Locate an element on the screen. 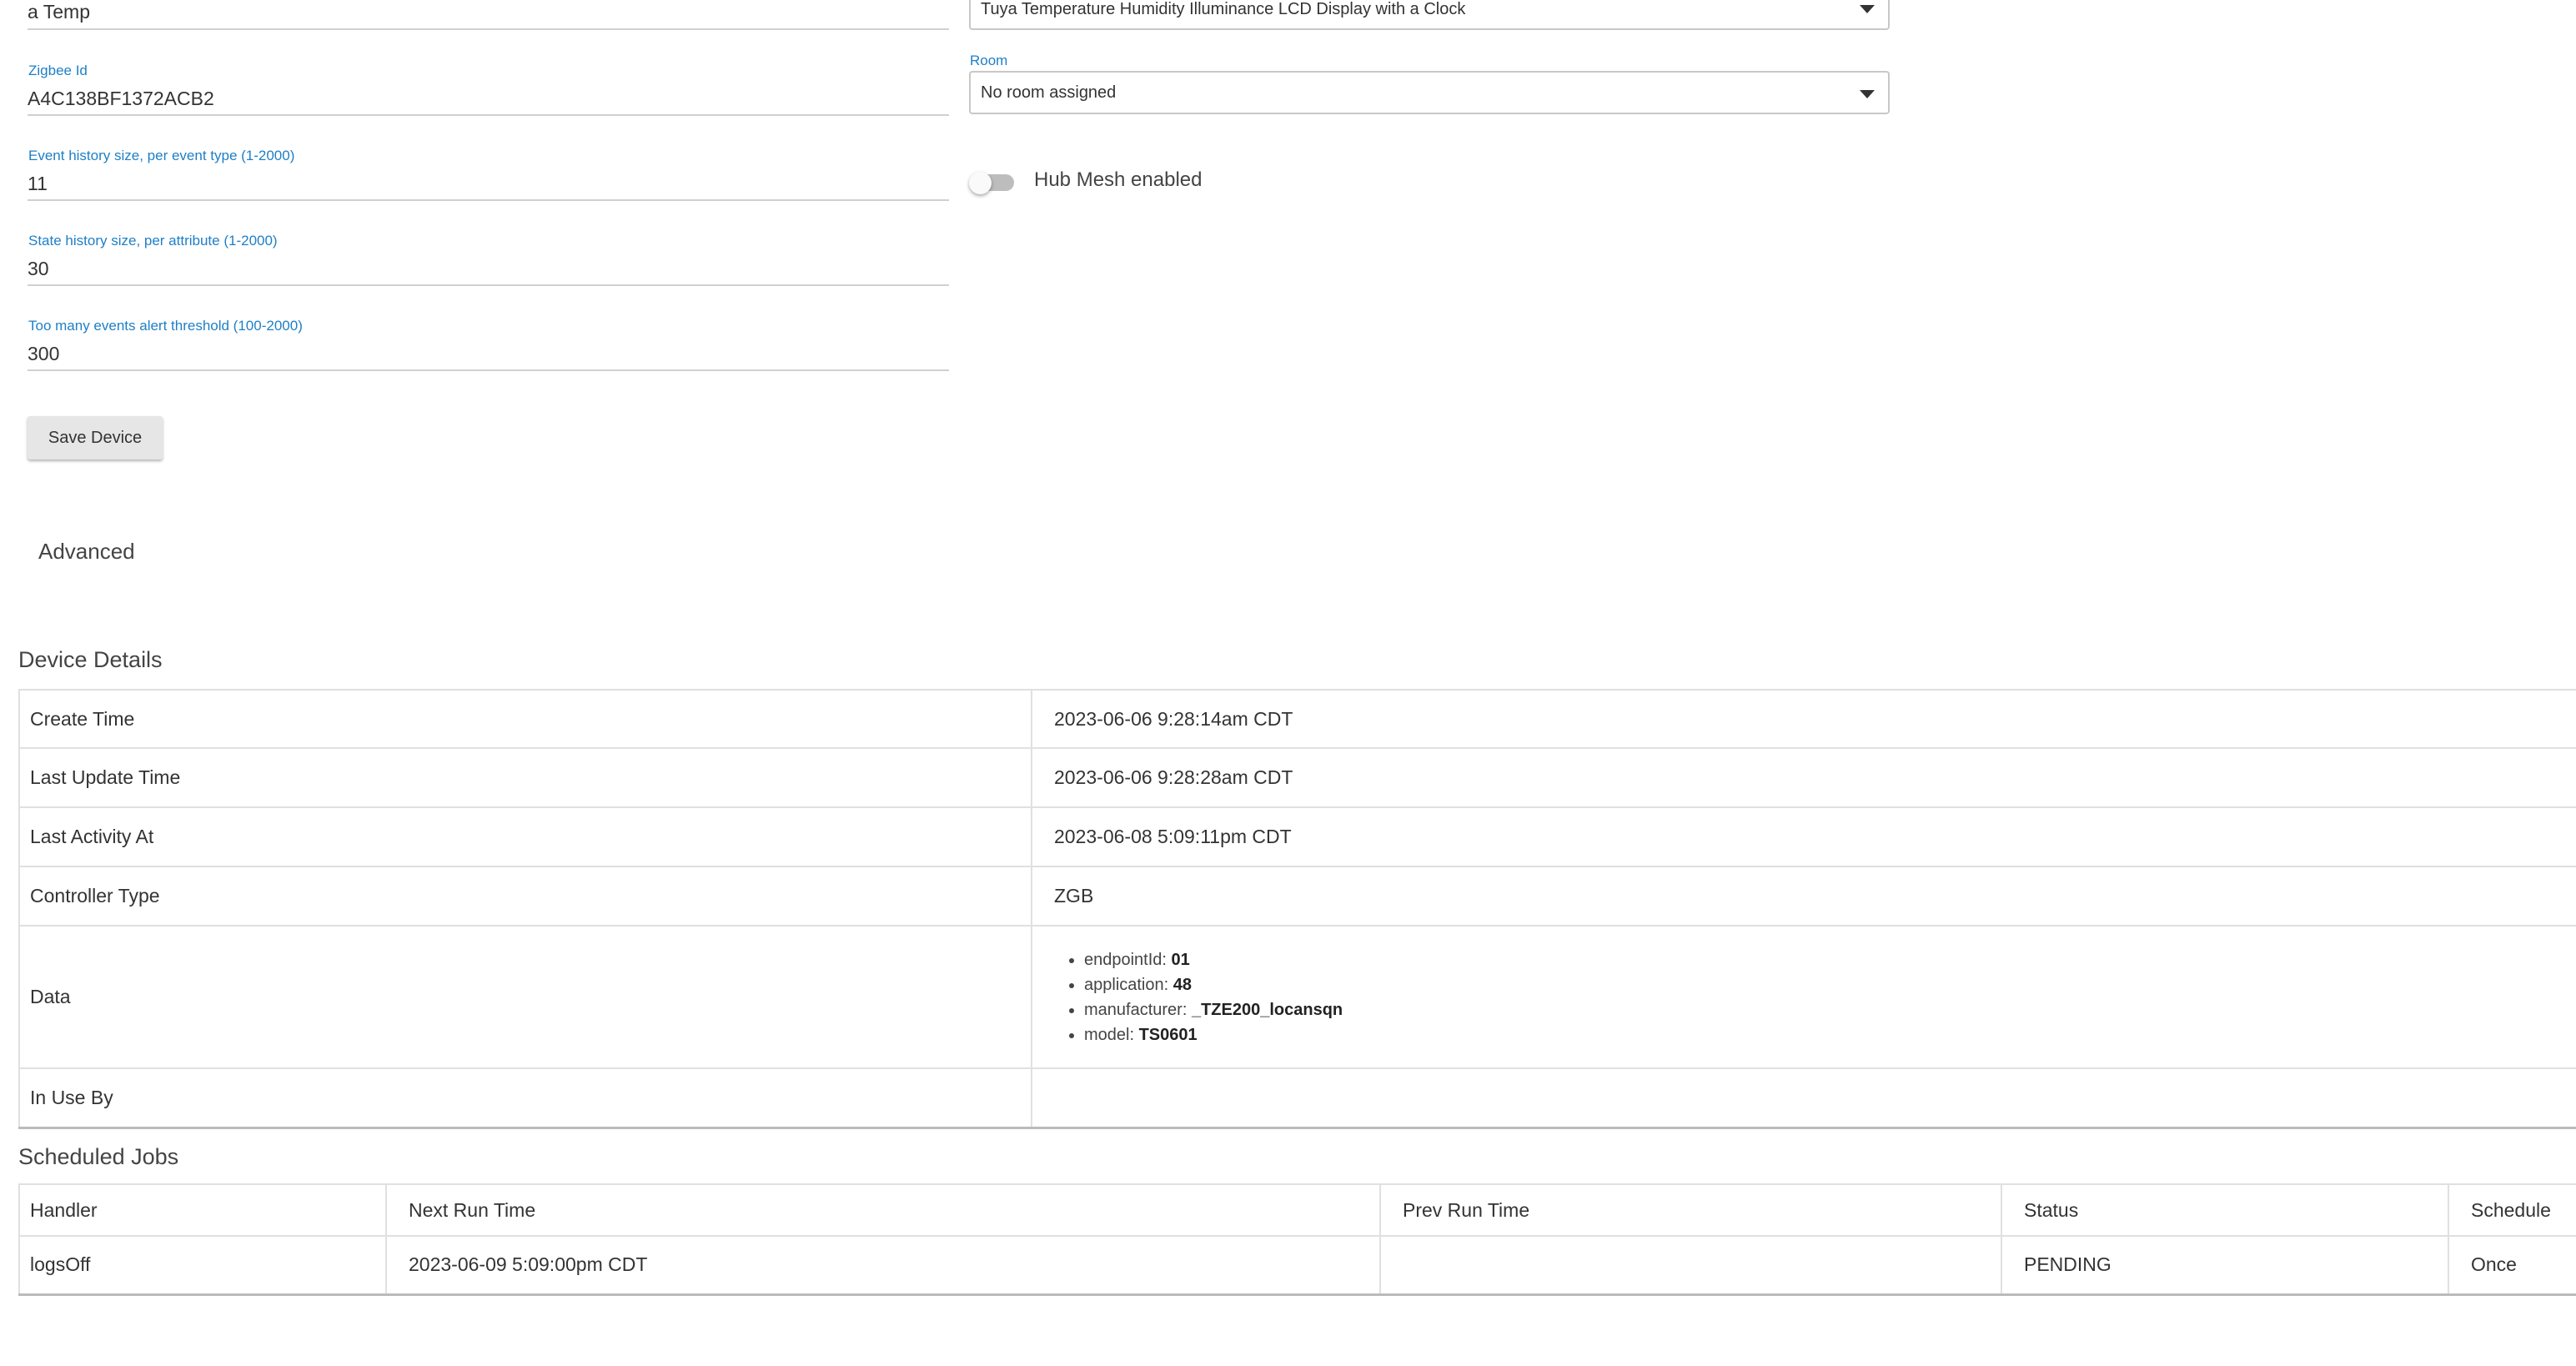 This screenshot has height=1366, width=2576. table-row: Create Time 2023-06-06 9:28:14am CDT is located at coordinates (1297, 719).